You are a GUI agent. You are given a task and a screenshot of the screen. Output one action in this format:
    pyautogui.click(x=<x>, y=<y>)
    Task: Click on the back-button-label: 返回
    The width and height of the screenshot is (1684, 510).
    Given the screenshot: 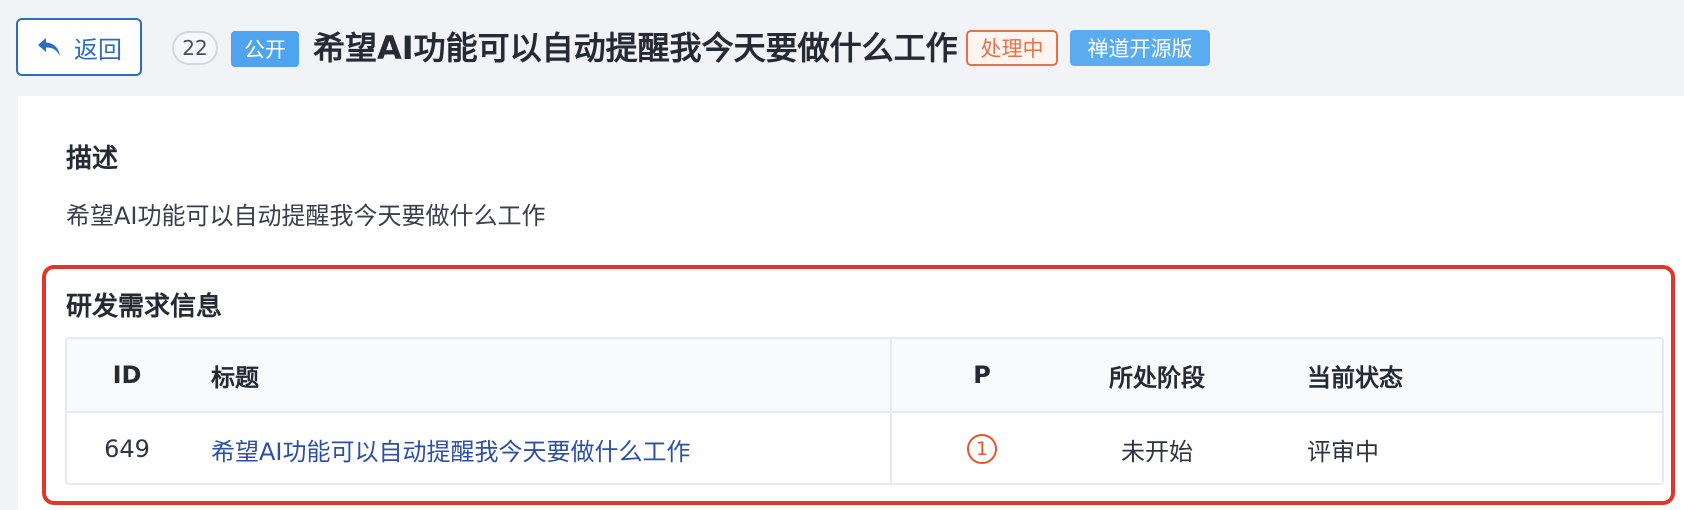 What is the action you would take?
    pyautogui.click(x=98, y=49)
    